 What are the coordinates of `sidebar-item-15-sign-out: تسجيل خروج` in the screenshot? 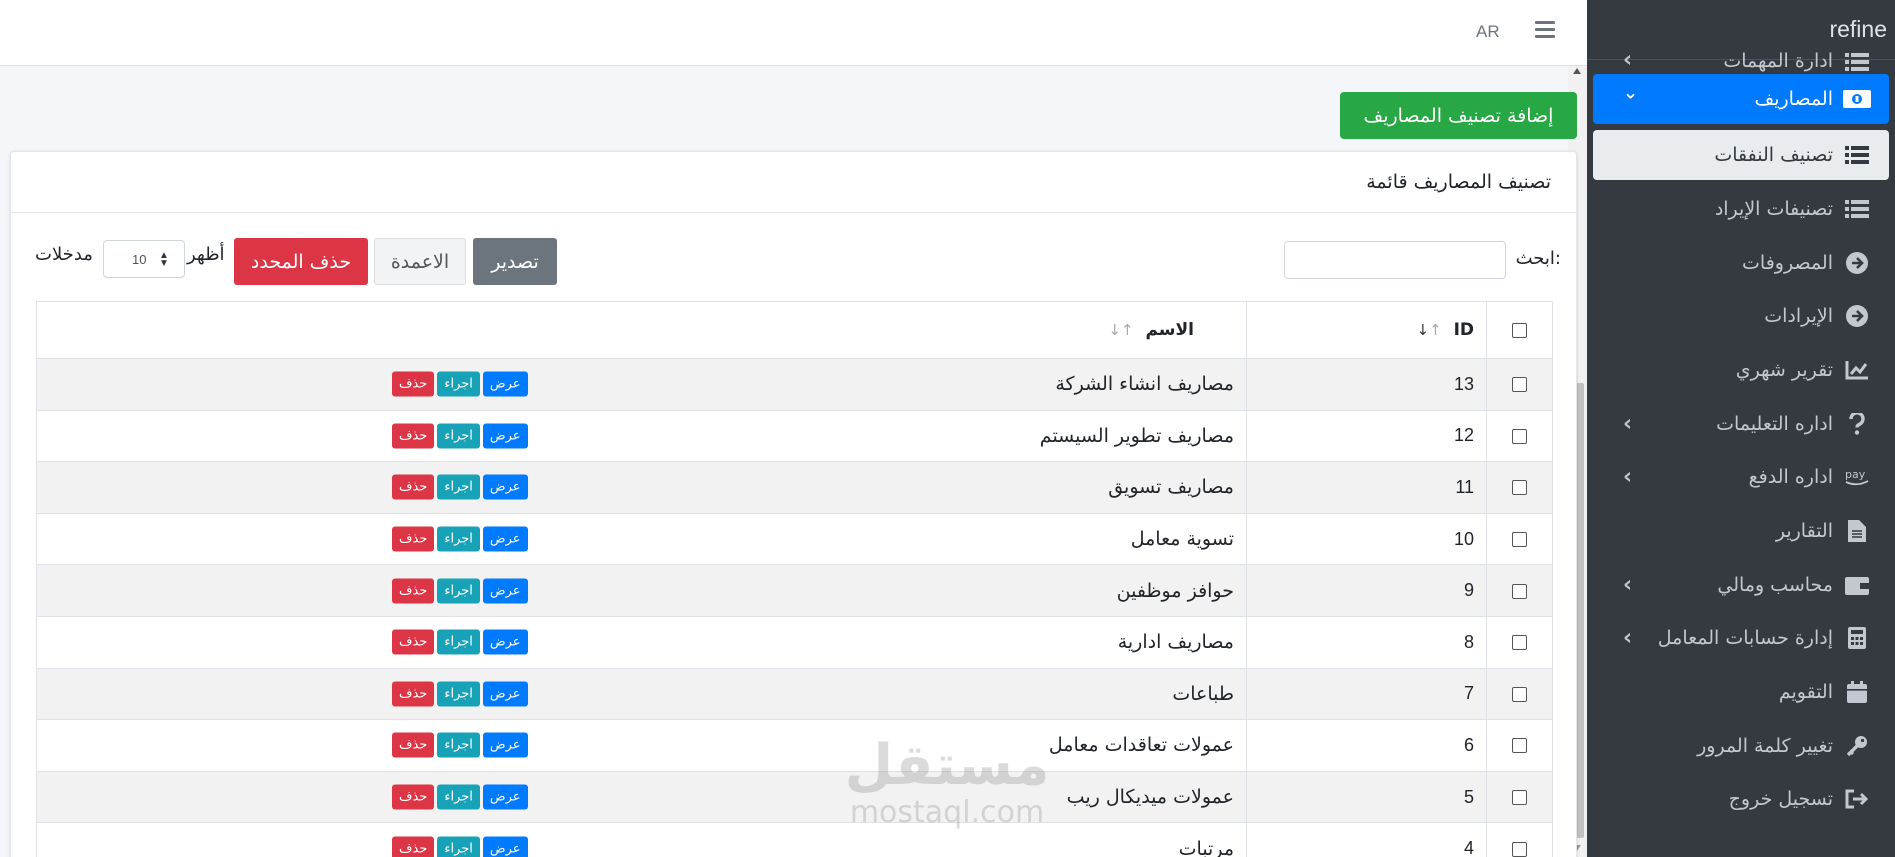 It's located at (1741, 800).